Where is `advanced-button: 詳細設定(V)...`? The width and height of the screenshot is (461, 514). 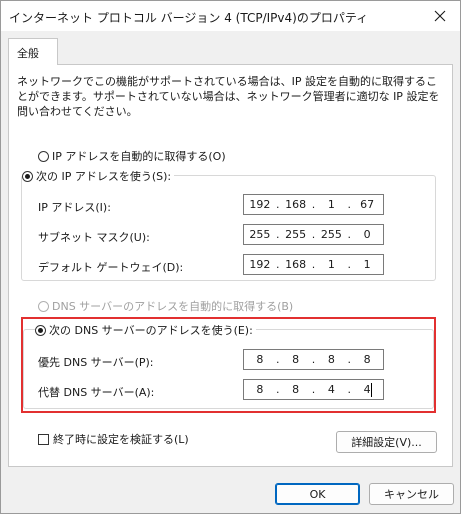
advanced-button: 詳細設定(V)... is located at coordinates (386, 442).